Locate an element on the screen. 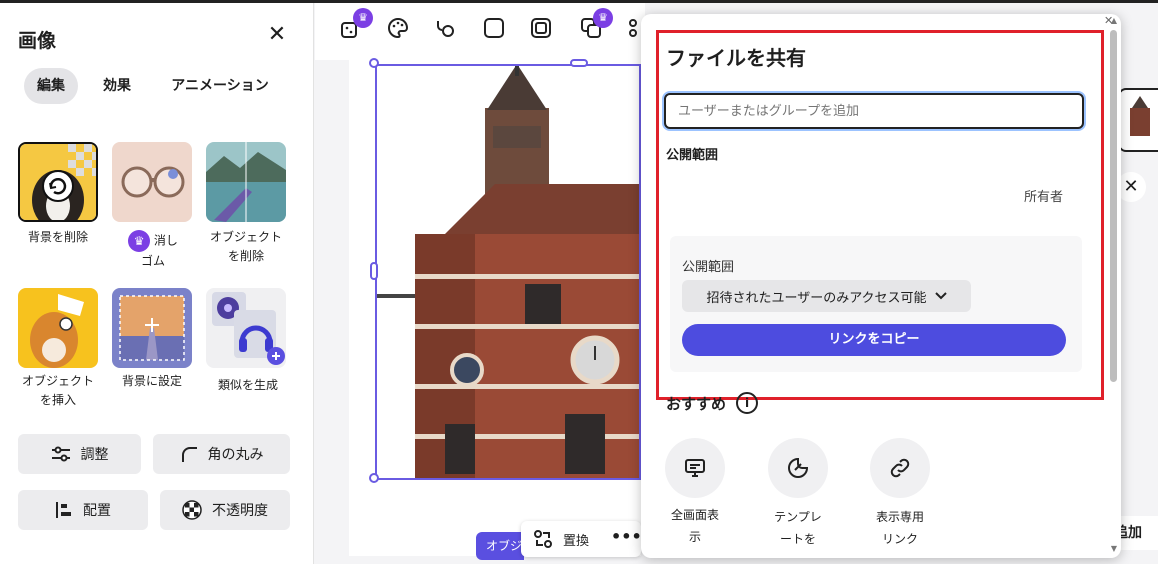  floating-toolbar: 置換 ••• is located at coordinates (581, 539).